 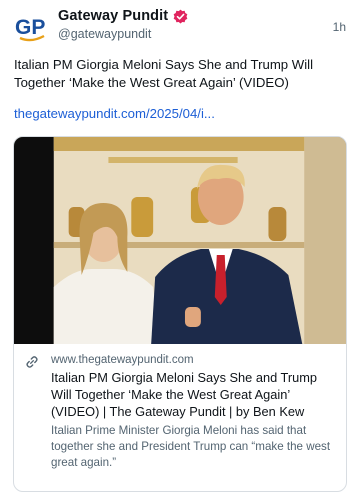 What do you see at coordinates (180, 16) in the screenshot?
I see `verified-badge-icon` at bounding box center [180, 16].